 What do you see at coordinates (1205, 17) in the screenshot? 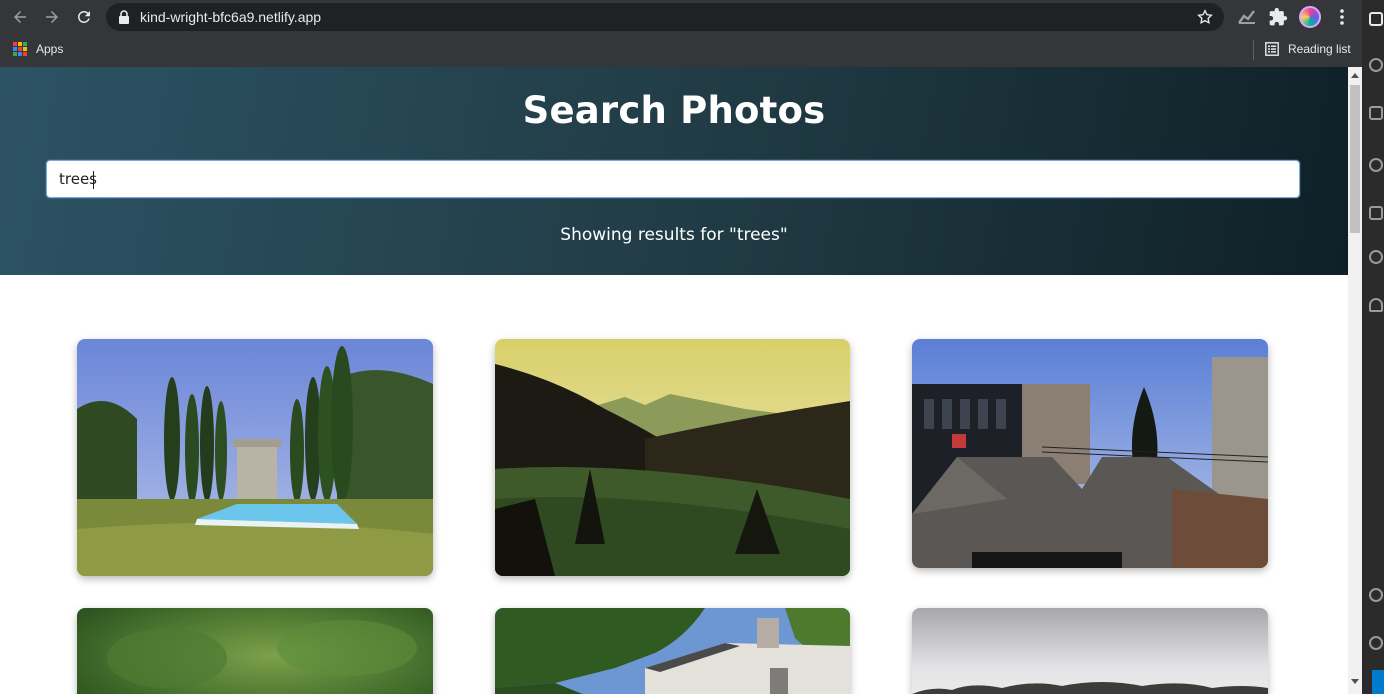
I see `star-icon` at bounding box center [1205, 17].